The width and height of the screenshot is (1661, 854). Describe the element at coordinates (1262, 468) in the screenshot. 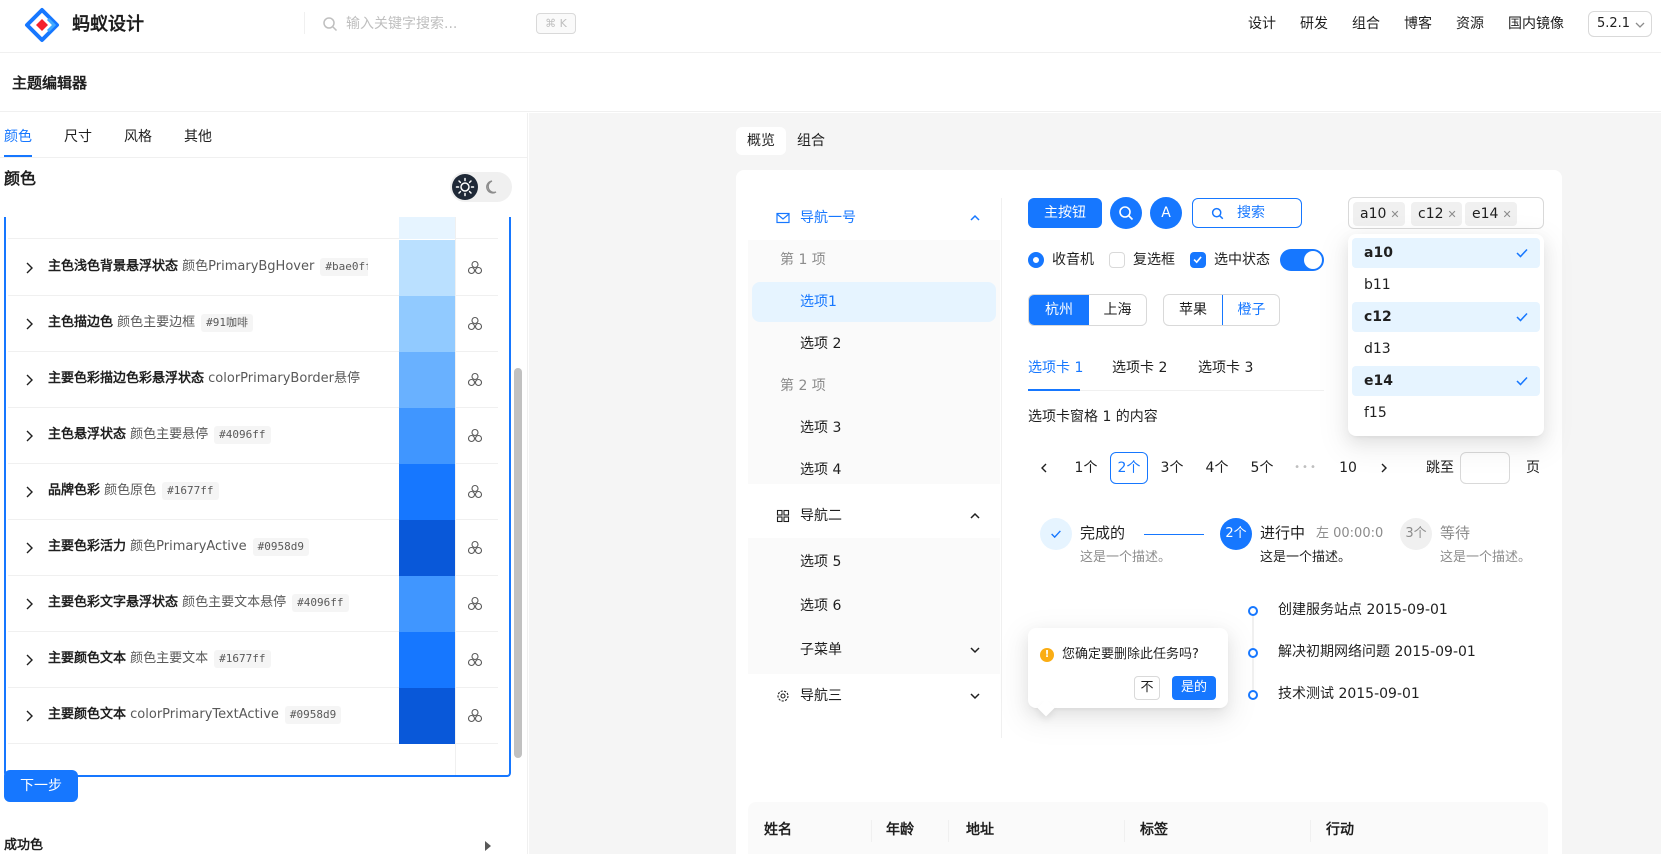

I see `page-5: 5个` at that location.